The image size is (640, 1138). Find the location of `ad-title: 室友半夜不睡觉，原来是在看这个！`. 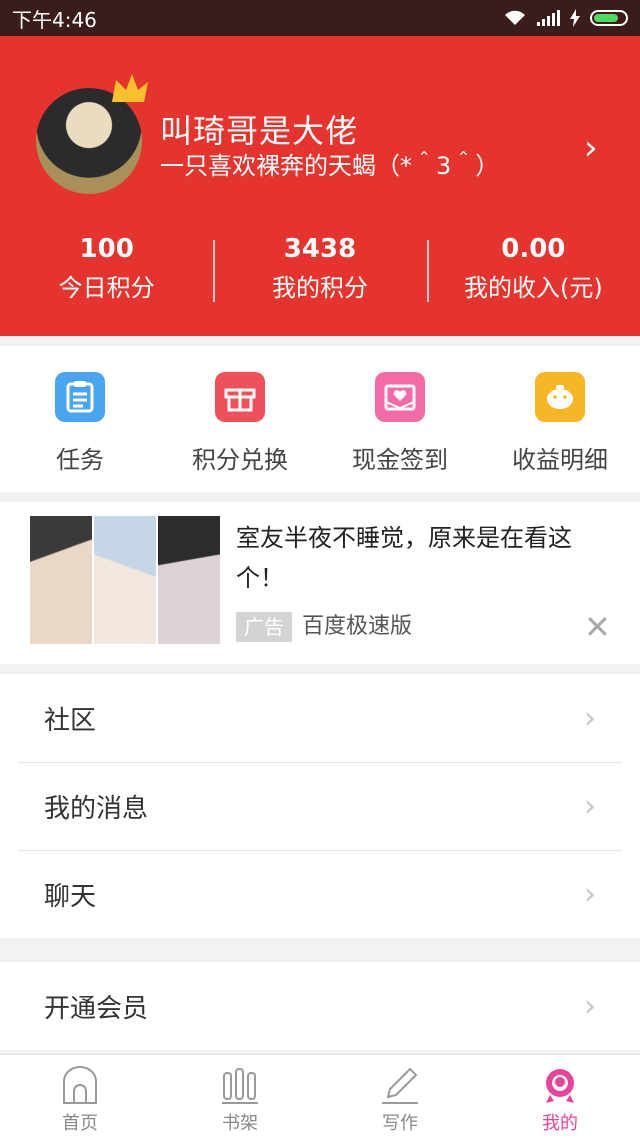

ad-title: 室友半夜不睡觉，原来是在看这个！ is located at coordinates (421, 558).